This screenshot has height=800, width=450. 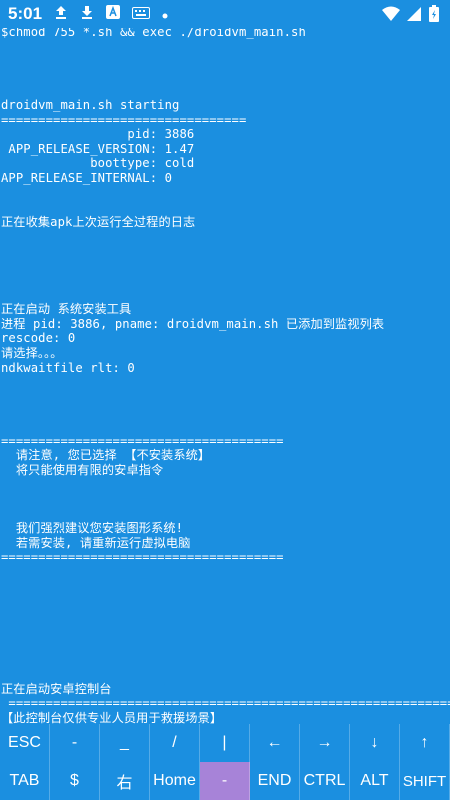 I want to click on terminal-line: 请注意, 您已选择 【不安装系统】, so click(x=106, y=455).